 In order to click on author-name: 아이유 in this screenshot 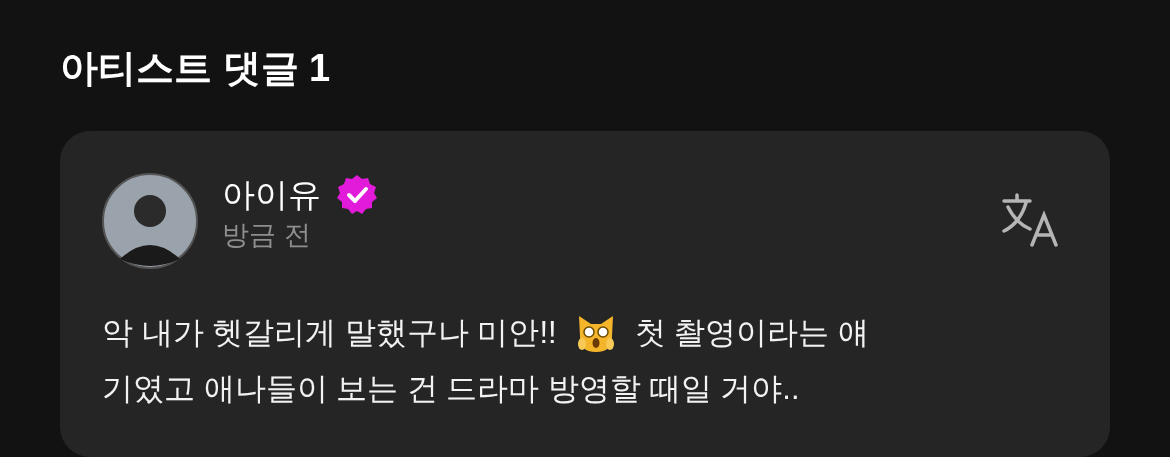, I will do `click(271, 195)`.